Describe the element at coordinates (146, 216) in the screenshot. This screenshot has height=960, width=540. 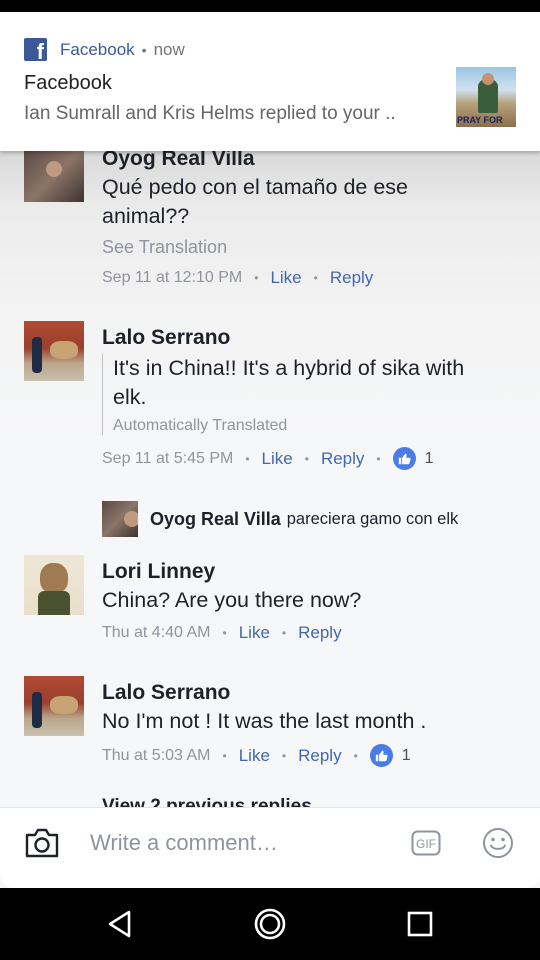
I see `comment-text-line: animal??` at that location.